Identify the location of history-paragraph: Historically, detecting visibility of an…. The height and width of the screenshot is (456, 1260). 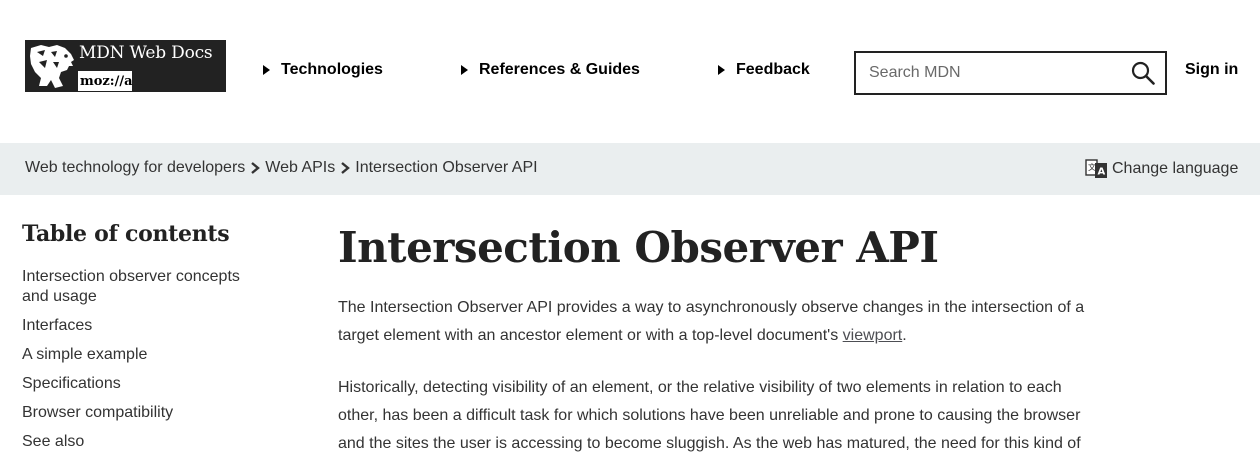
(709, 415).